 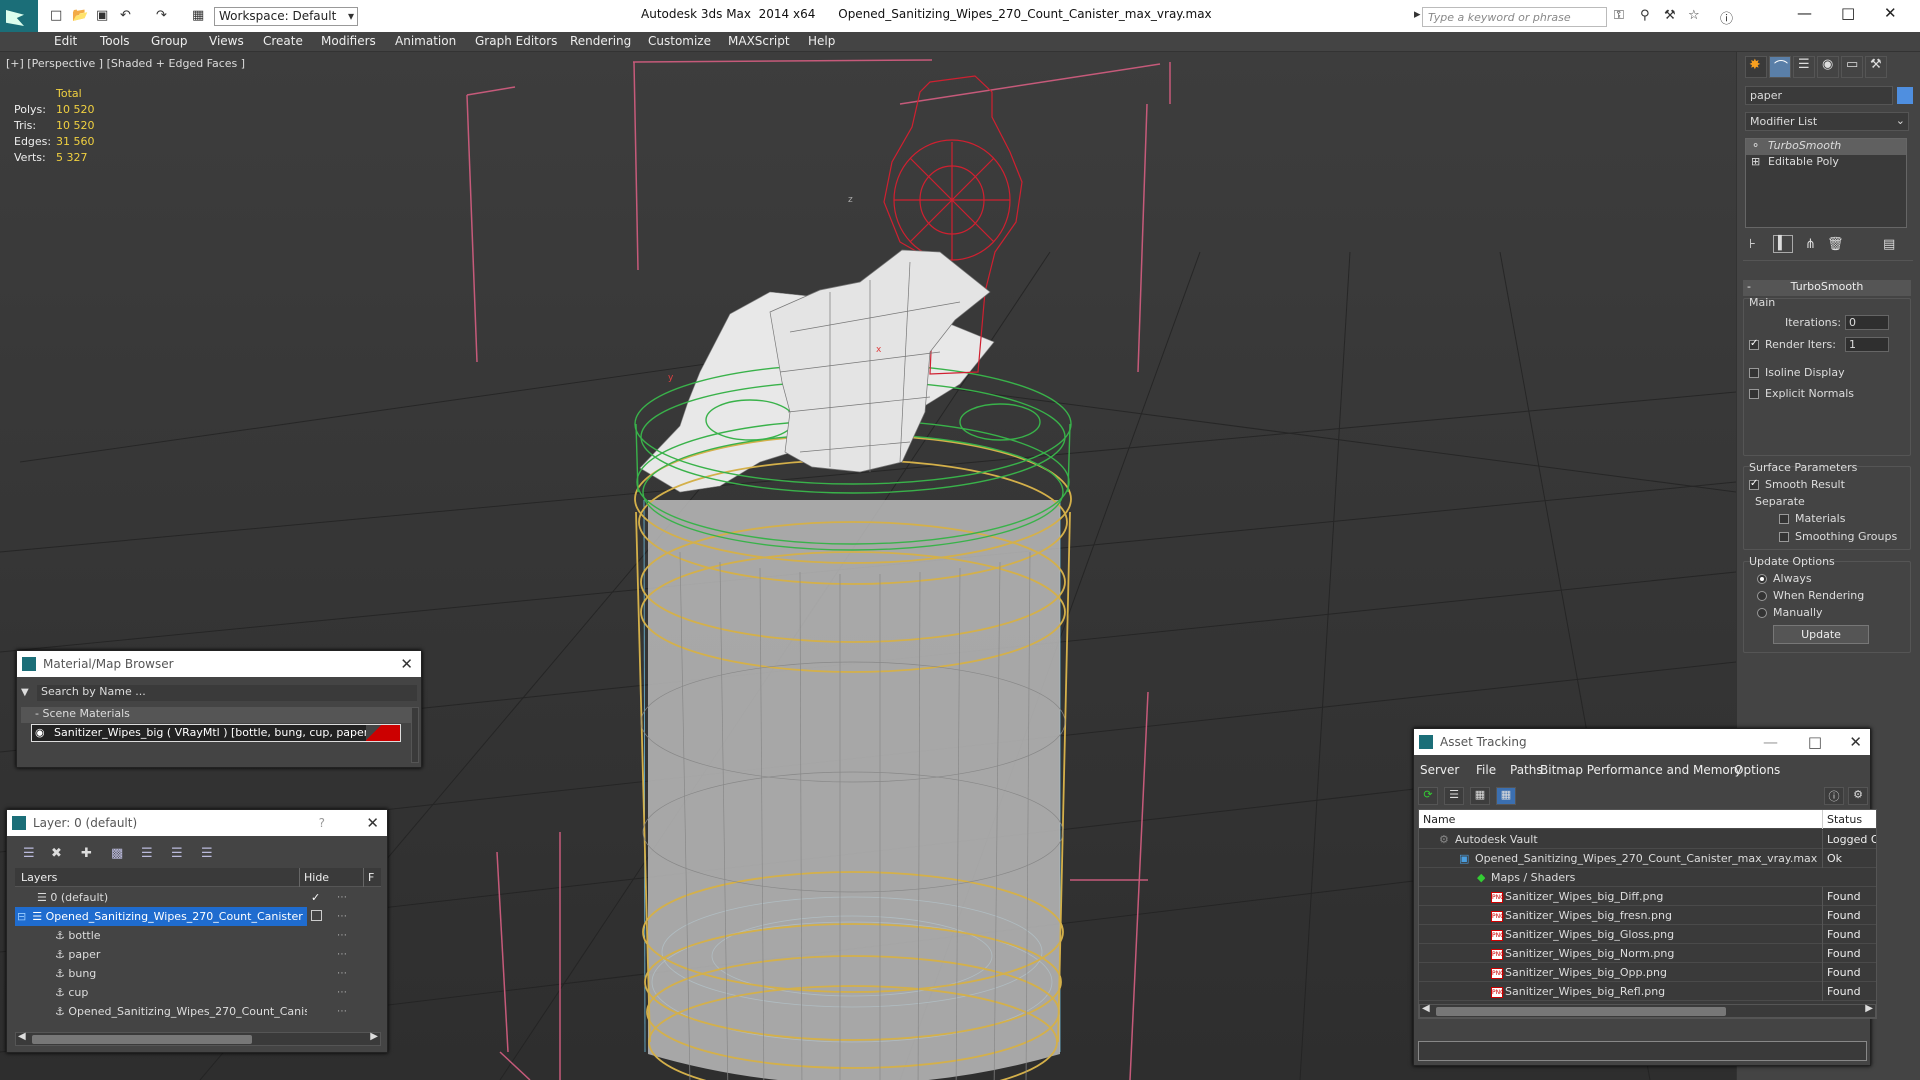 I want to click on remove-modifier-icon: 🗑, so click(x=1835, y=244).